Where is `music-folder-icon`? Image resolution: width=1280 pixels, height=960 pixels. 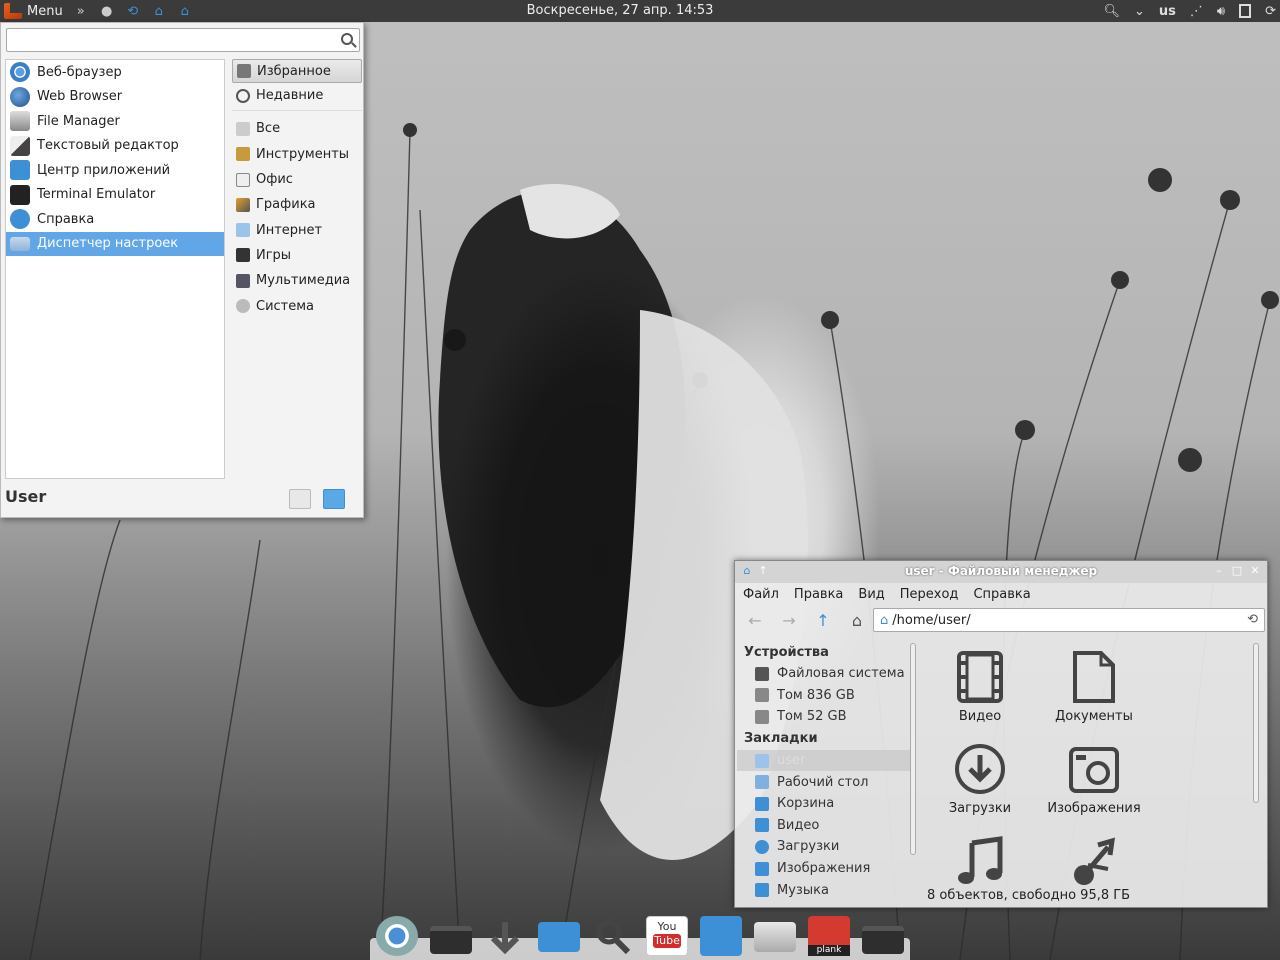 music-folder-icon is located at coordinates (980, 861).